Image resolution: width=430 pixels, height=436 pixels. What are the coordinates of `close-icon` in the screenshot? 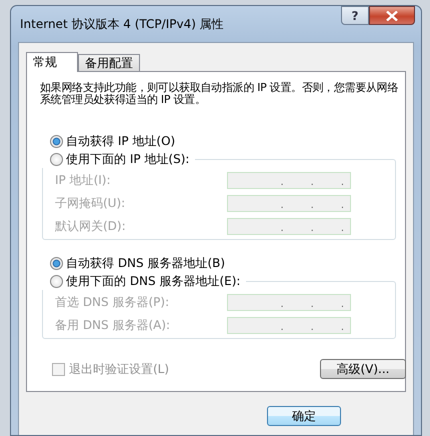 It's located at (392, 15).